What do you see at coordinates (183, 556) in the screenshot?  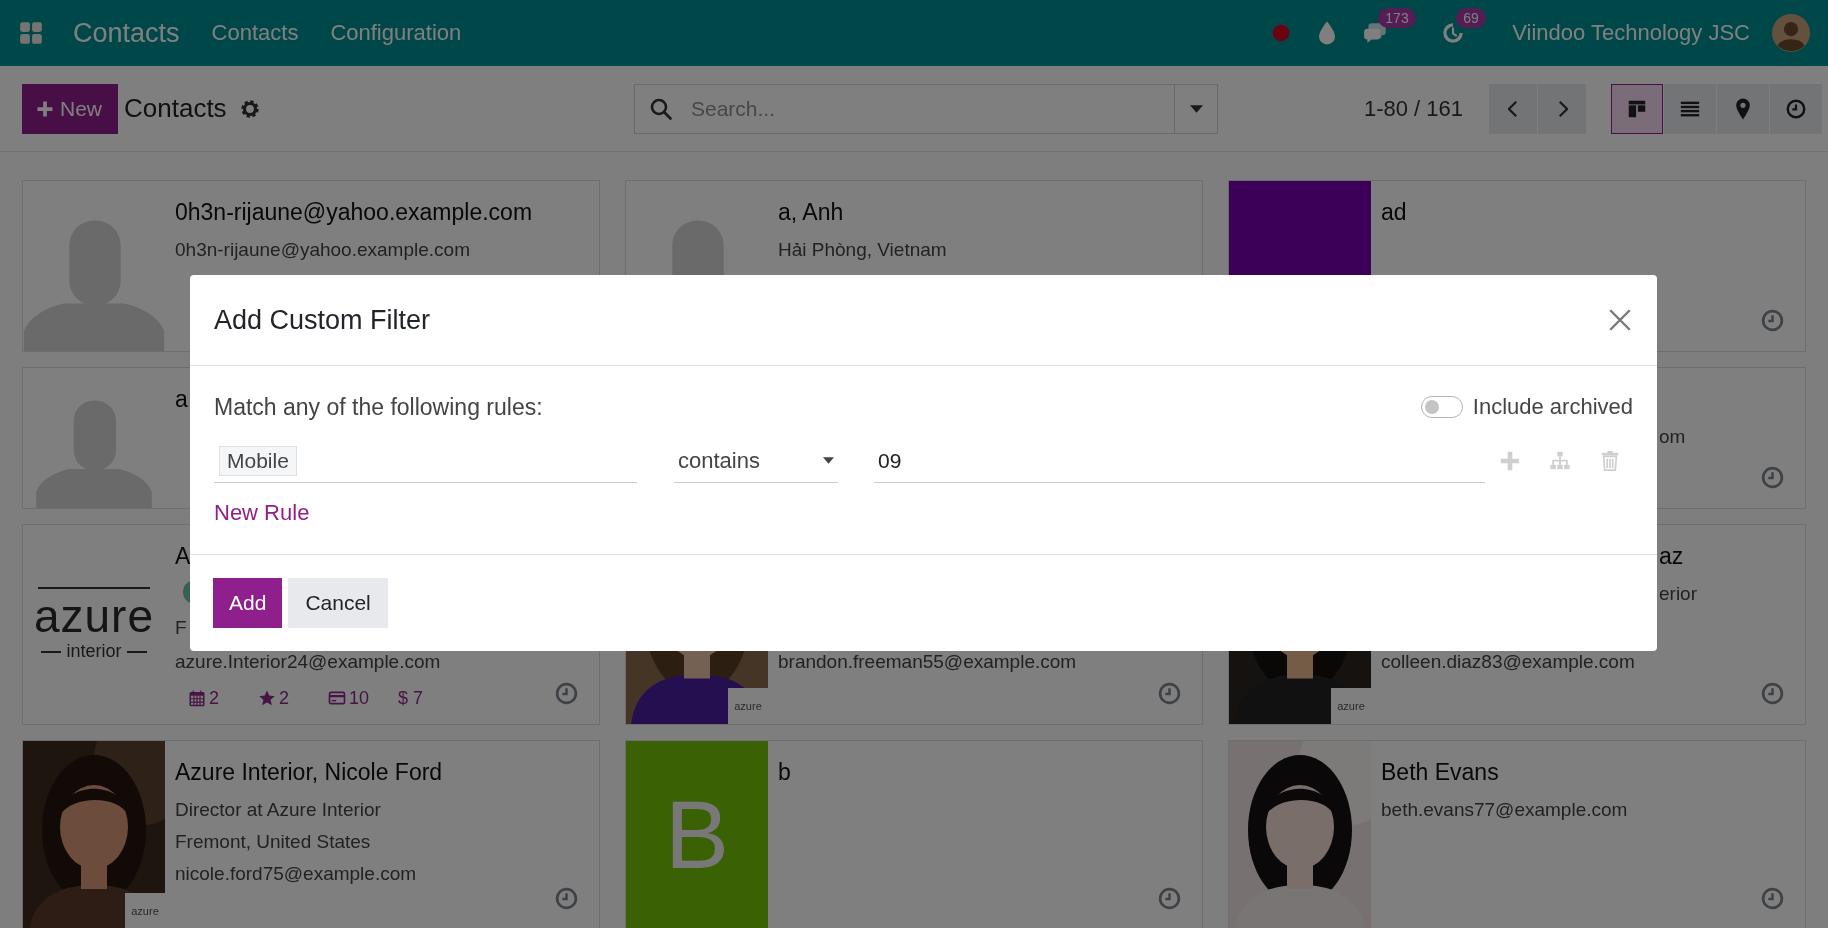 I see `contact-name: A` at bounding box center [183, 556].